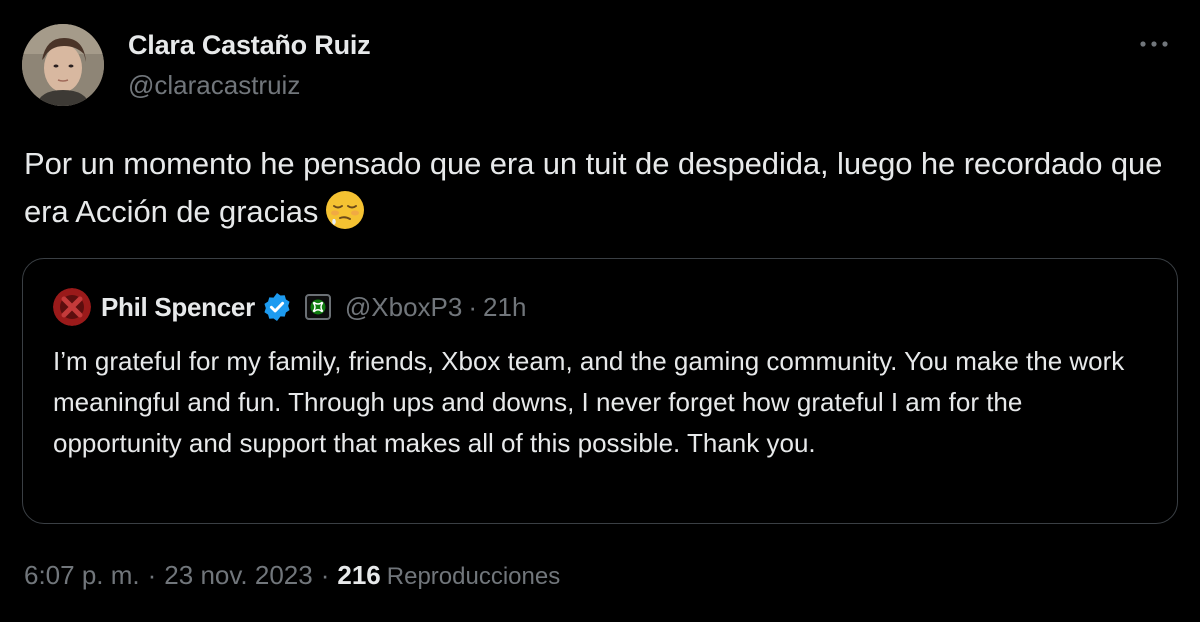 This screenshot has height=622, width=1200. I want to click on xbox-affiliate-icon, so click(317, 307).